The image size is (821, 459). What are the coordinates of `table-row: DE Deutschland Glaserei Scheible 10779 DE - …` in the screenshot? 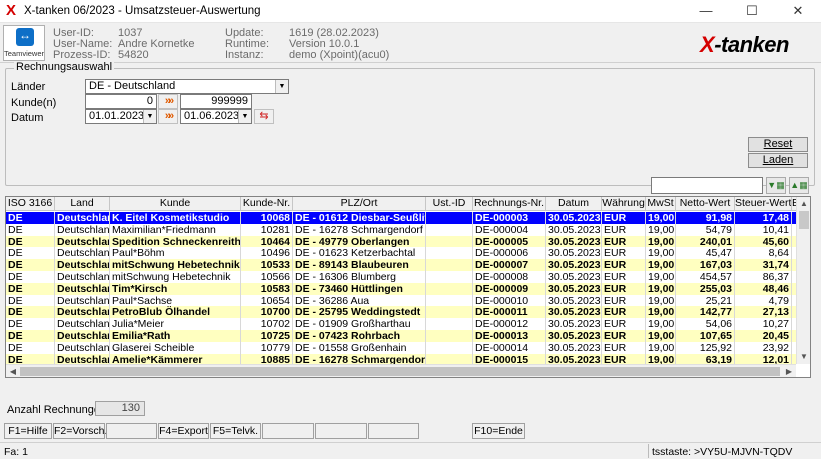 It's located at (401, 347).